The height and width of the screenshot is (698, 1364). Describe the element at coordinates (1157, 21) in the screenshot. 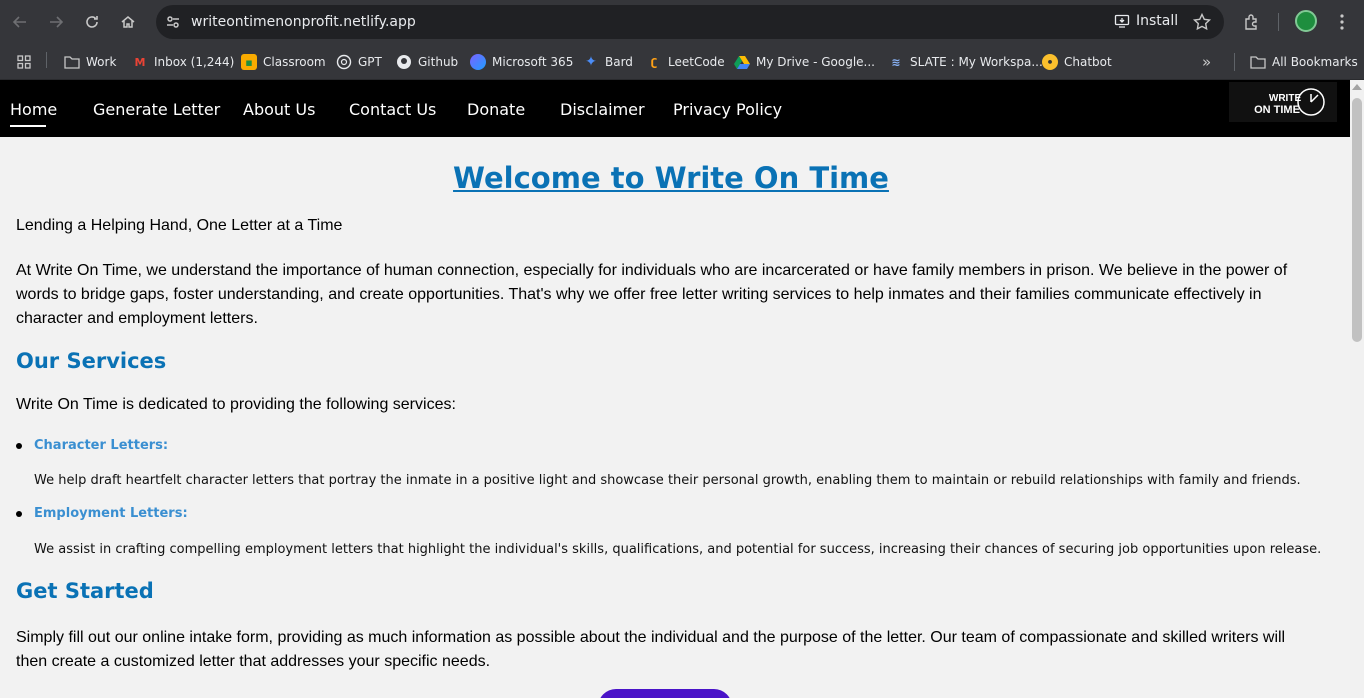

I see `install-label: Install` at that location.